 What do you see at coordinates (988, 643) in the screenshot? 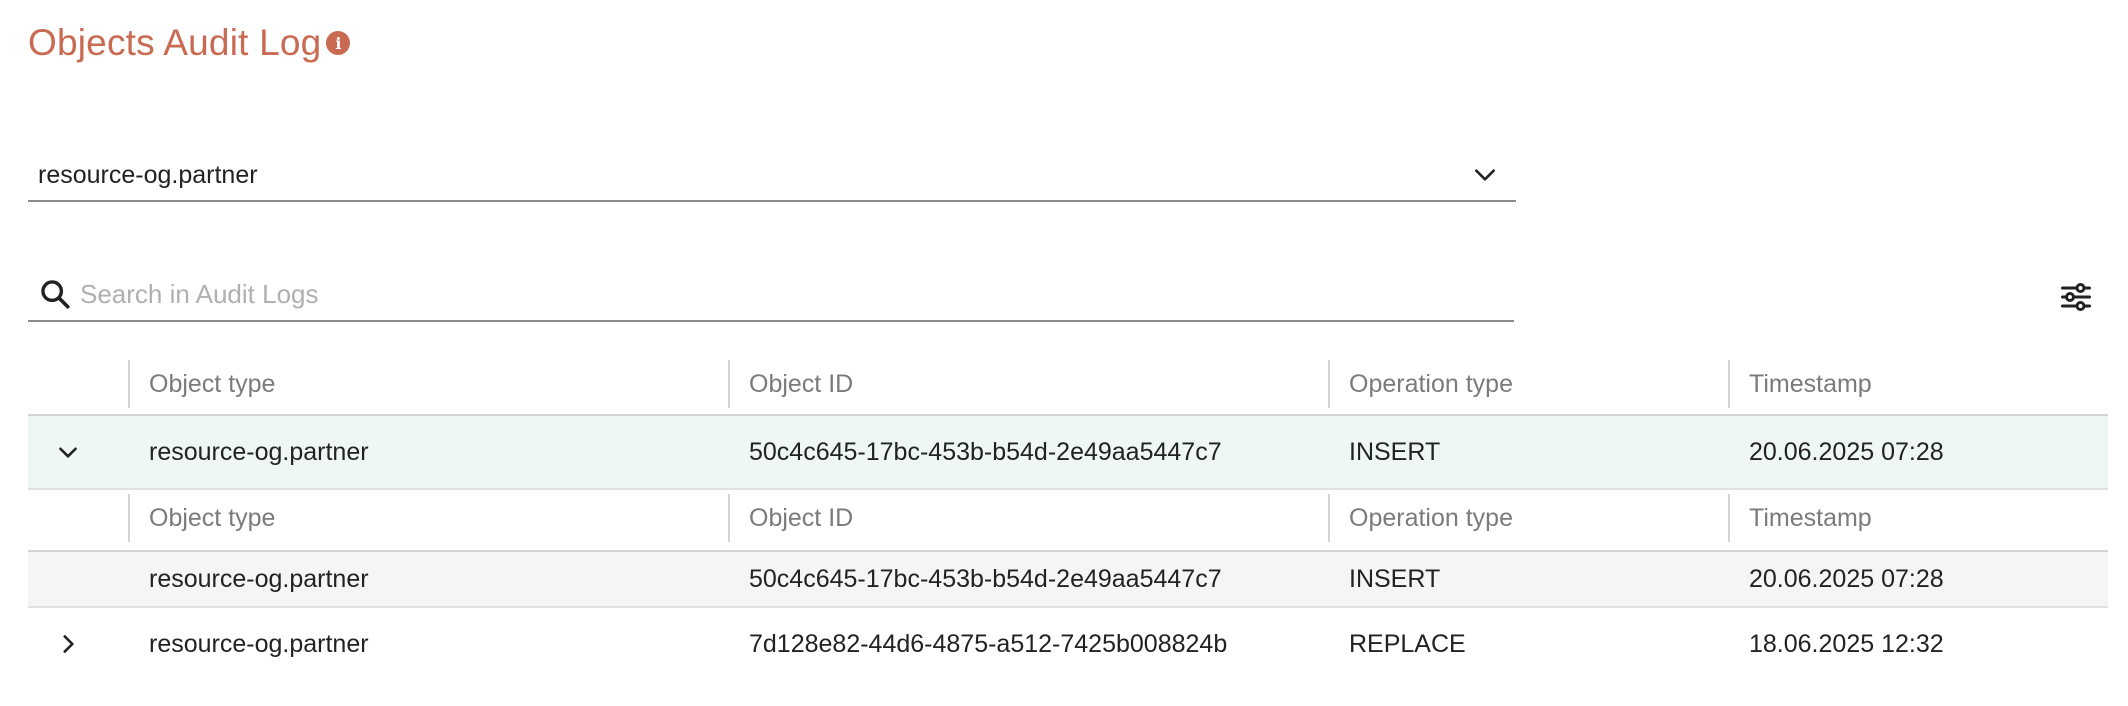
I see `cell-object-id: 7d128e82-44d6-4875-a512-7425b008824b` at bounding box center [988, 643].